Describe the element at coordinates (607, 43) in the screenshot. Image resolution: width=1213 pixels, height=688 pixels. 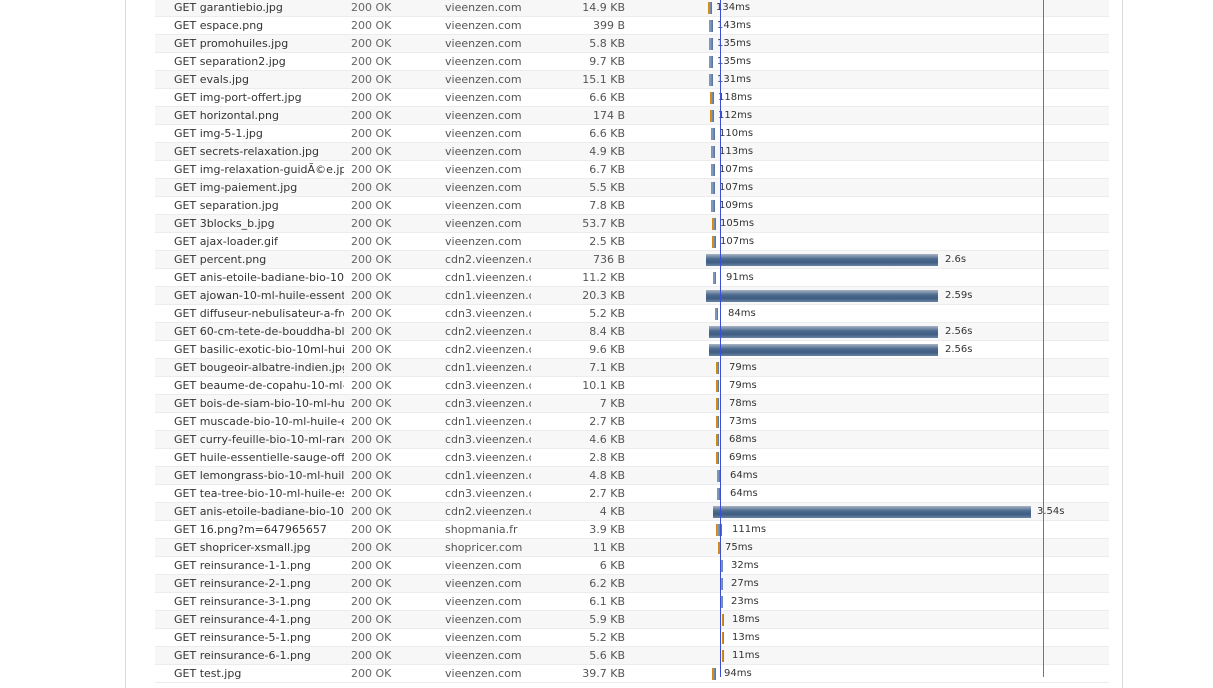
I see `request-size: 5.8 KB` at that location.